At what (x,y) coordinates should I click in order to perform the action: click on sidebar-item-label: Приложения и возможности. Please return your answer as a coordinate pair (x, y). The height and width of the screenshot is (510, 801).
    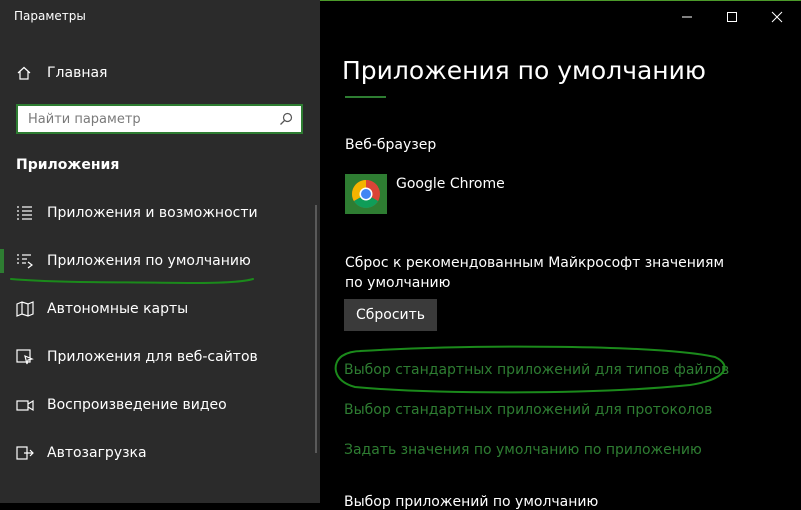
    Looking at the image, I should click on (152, 213).